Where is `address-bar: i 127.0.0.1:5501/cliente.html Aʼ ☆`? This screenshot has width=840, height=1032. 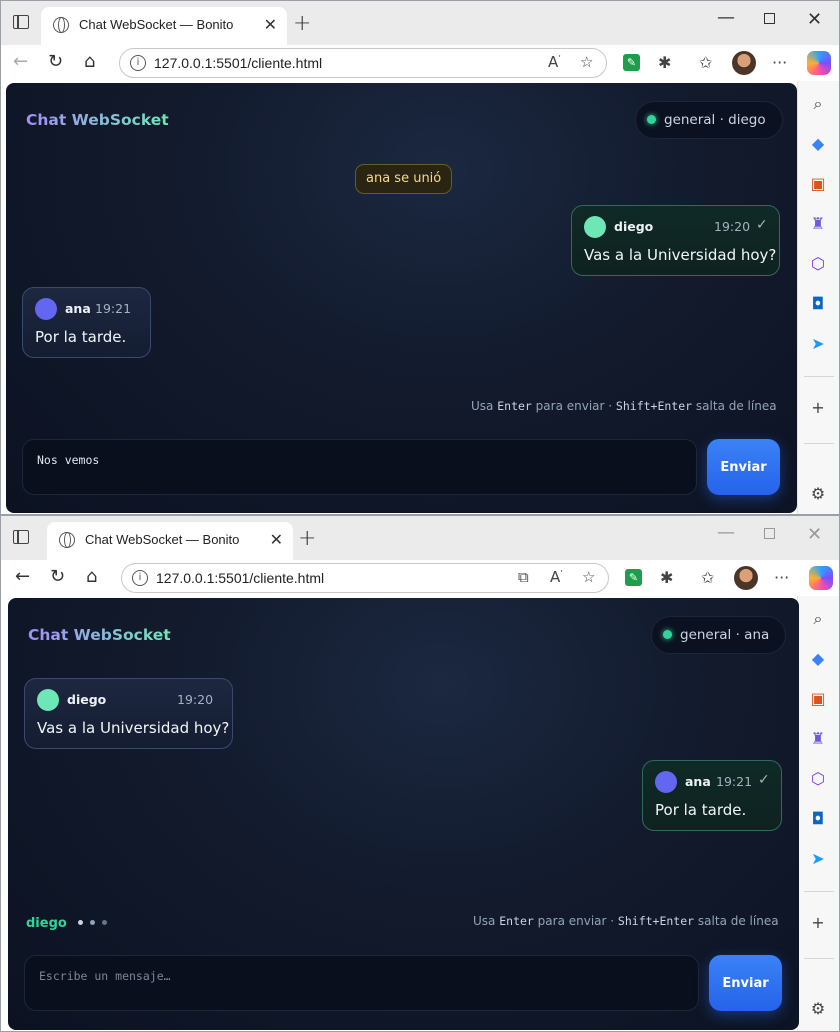 address-bar: i 127.0.0.1:5501/cliente.html Aʼ ☆ is located at coordinates (363, 63).